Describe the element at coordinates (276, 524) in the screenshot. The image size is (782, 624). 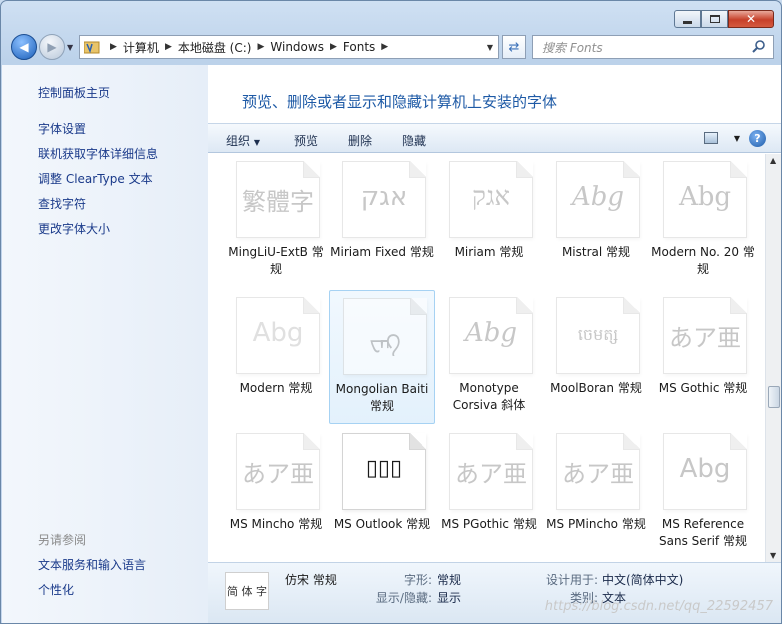
I see `font-name-label: MS Mincho 常规` at that location.